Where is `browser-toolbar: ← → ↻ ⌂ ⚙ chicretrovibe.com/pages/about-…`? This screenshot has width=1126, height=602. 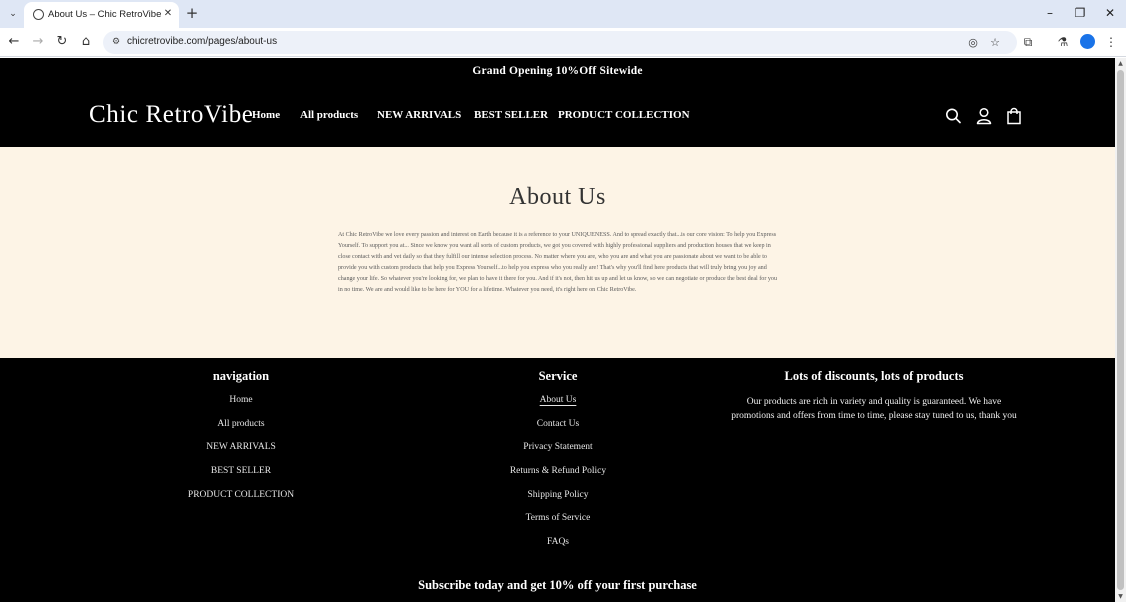
browser-toolbar: ← → ↻ ⌂ ⚙ chicretrovibe.com/pages/about-… is located at coordinates (563, 42).